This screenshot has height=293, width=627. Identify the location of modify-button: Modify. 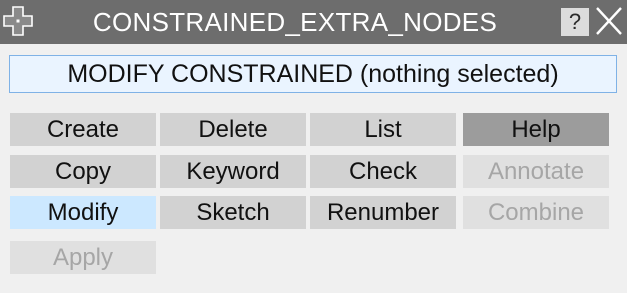
(83, 212).